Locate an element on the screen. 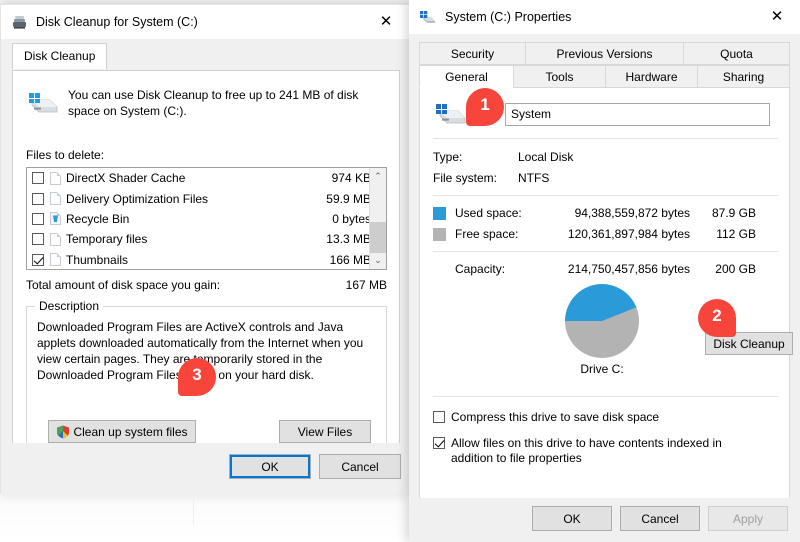 The width and height of the screenshot is (800, 542). tab-label: Previous Versions is located at coordinates (604, 53).